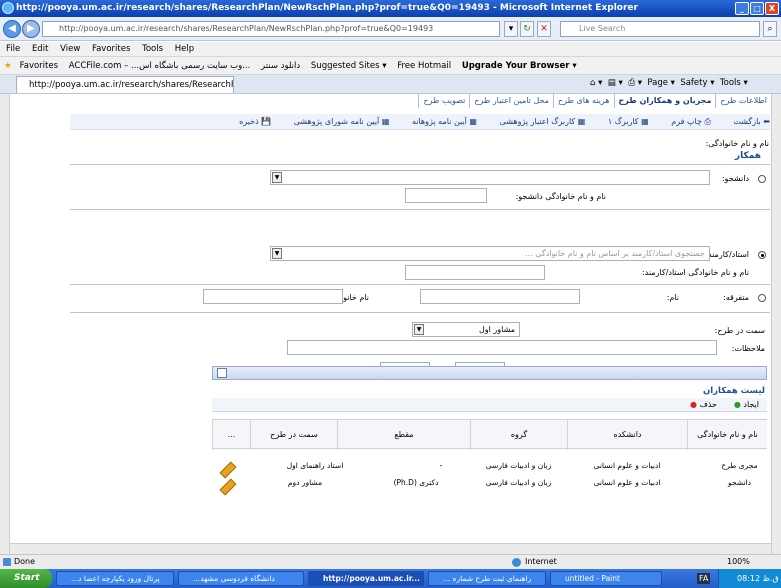 The height and width of the screenshot is (588, 781). Describe the element at coordinates (736, 297) in the screenshot. I see `other-label: متفرقه:` at that location.